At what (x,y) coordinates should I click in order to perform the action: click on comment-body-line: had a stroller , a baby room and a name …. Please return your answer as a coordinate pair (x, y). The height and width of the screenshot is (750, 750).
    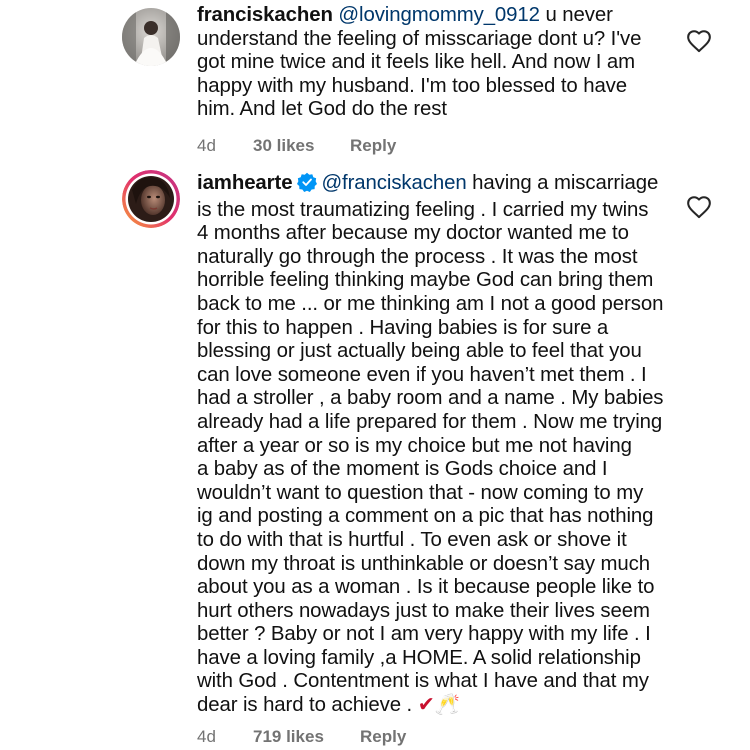
    Looking at the image, I should click on (430, 398).